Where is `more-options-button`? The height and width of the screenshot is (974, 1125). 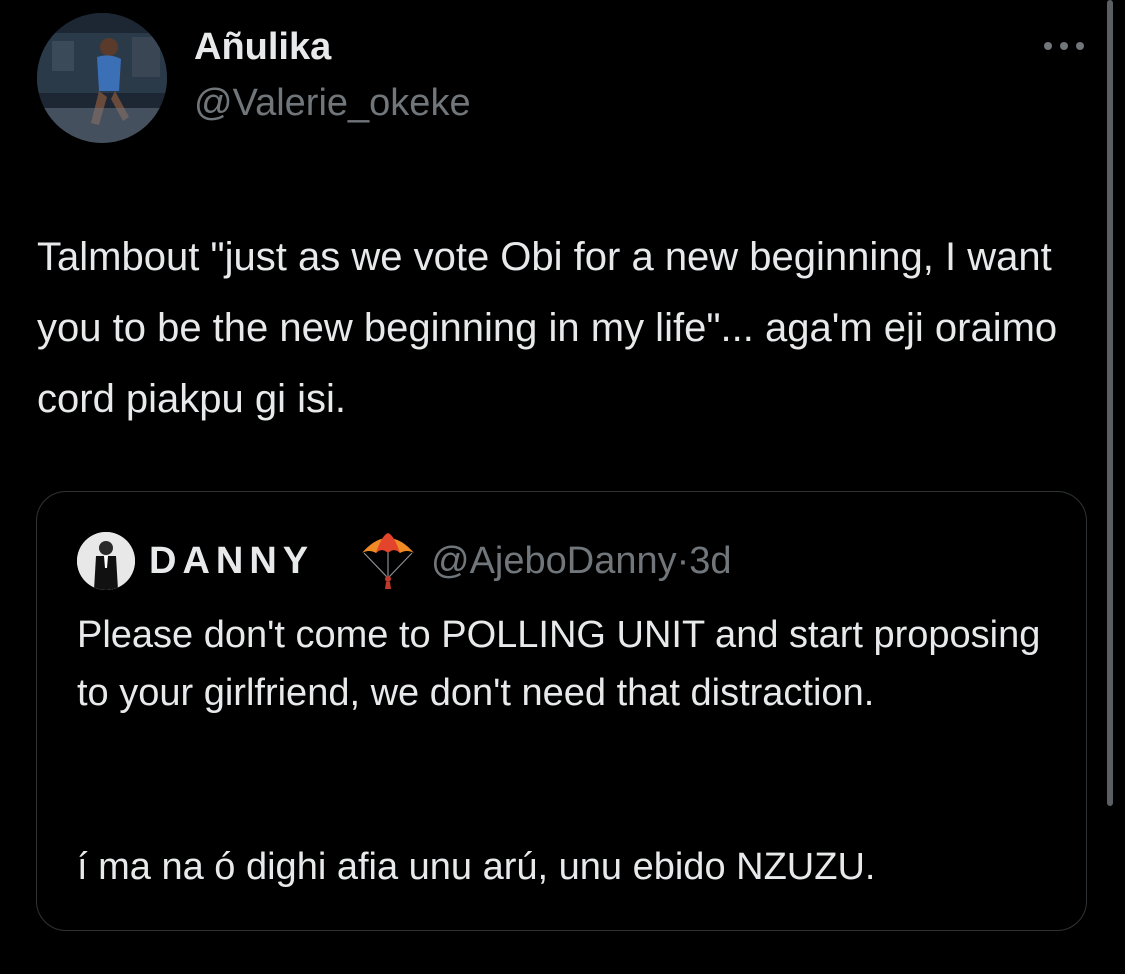
more-options-button is located at coordinates (1064, 46).